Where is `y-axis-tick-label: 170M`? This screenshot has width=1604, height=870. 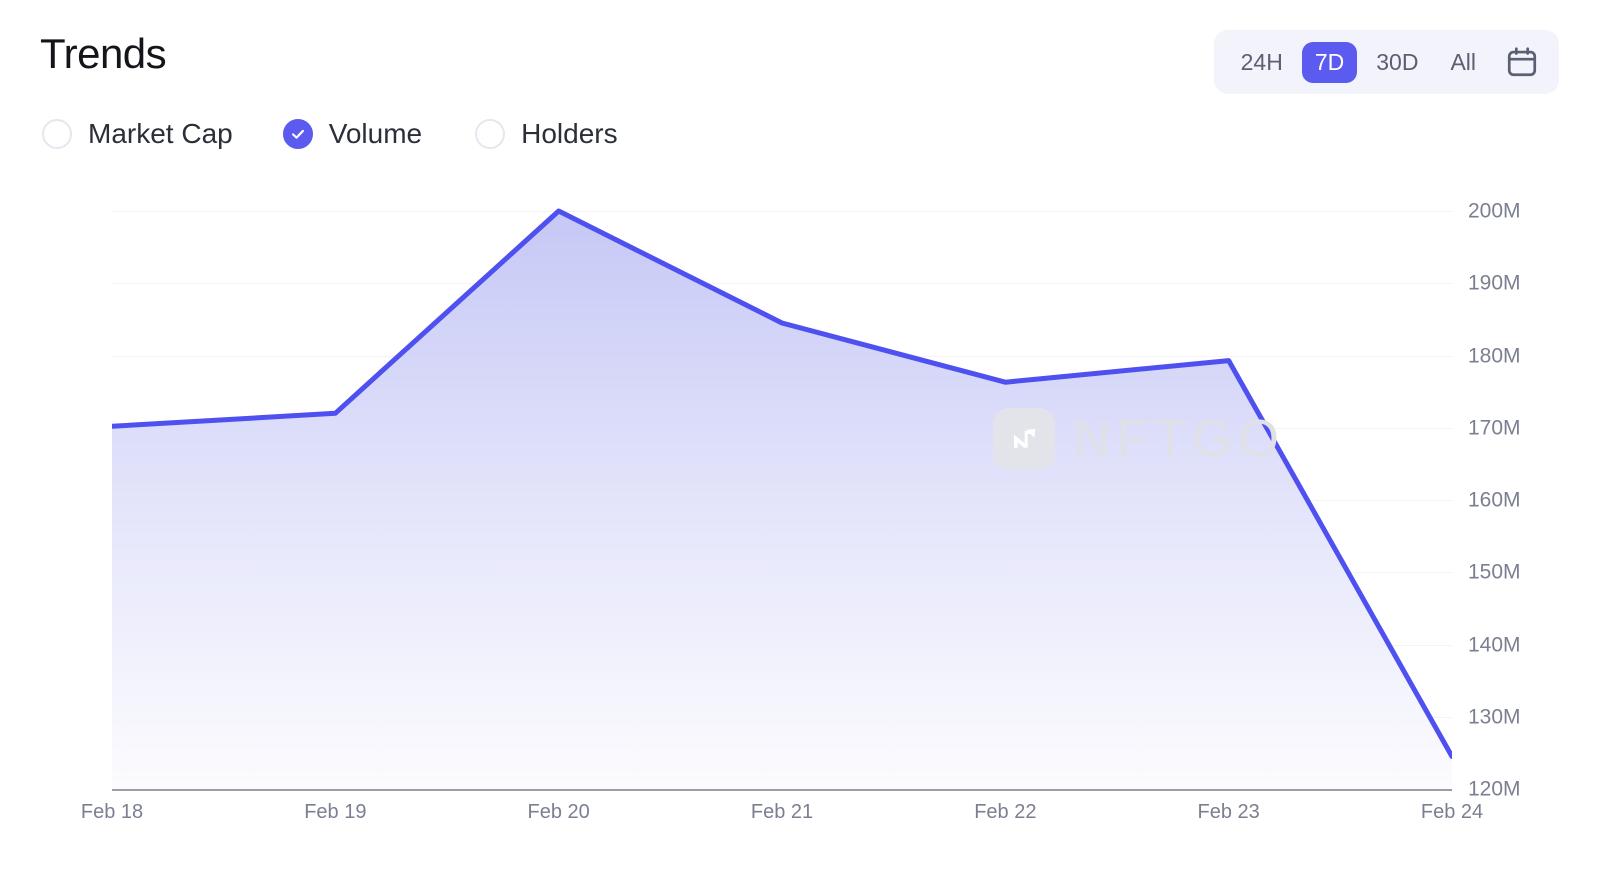 y-axis-tick-label: 170M is located at coordinates (1494, 428).